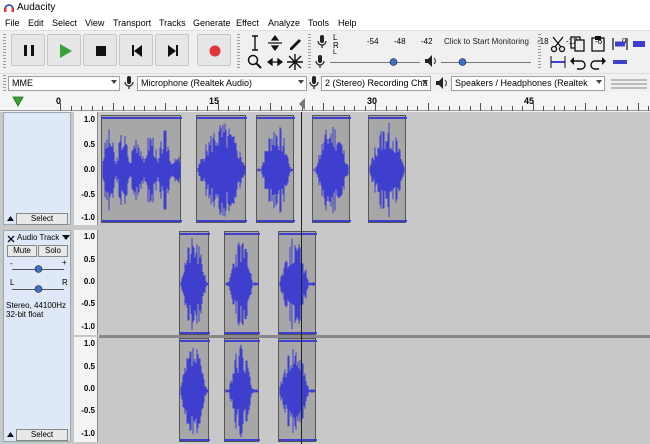 The width and height of the screenshot is (650, 444). What do you see at coordinates (393, 62) in the screenshot?
I see `record-volume-slider-thumb` at bounding box center [393, 62].